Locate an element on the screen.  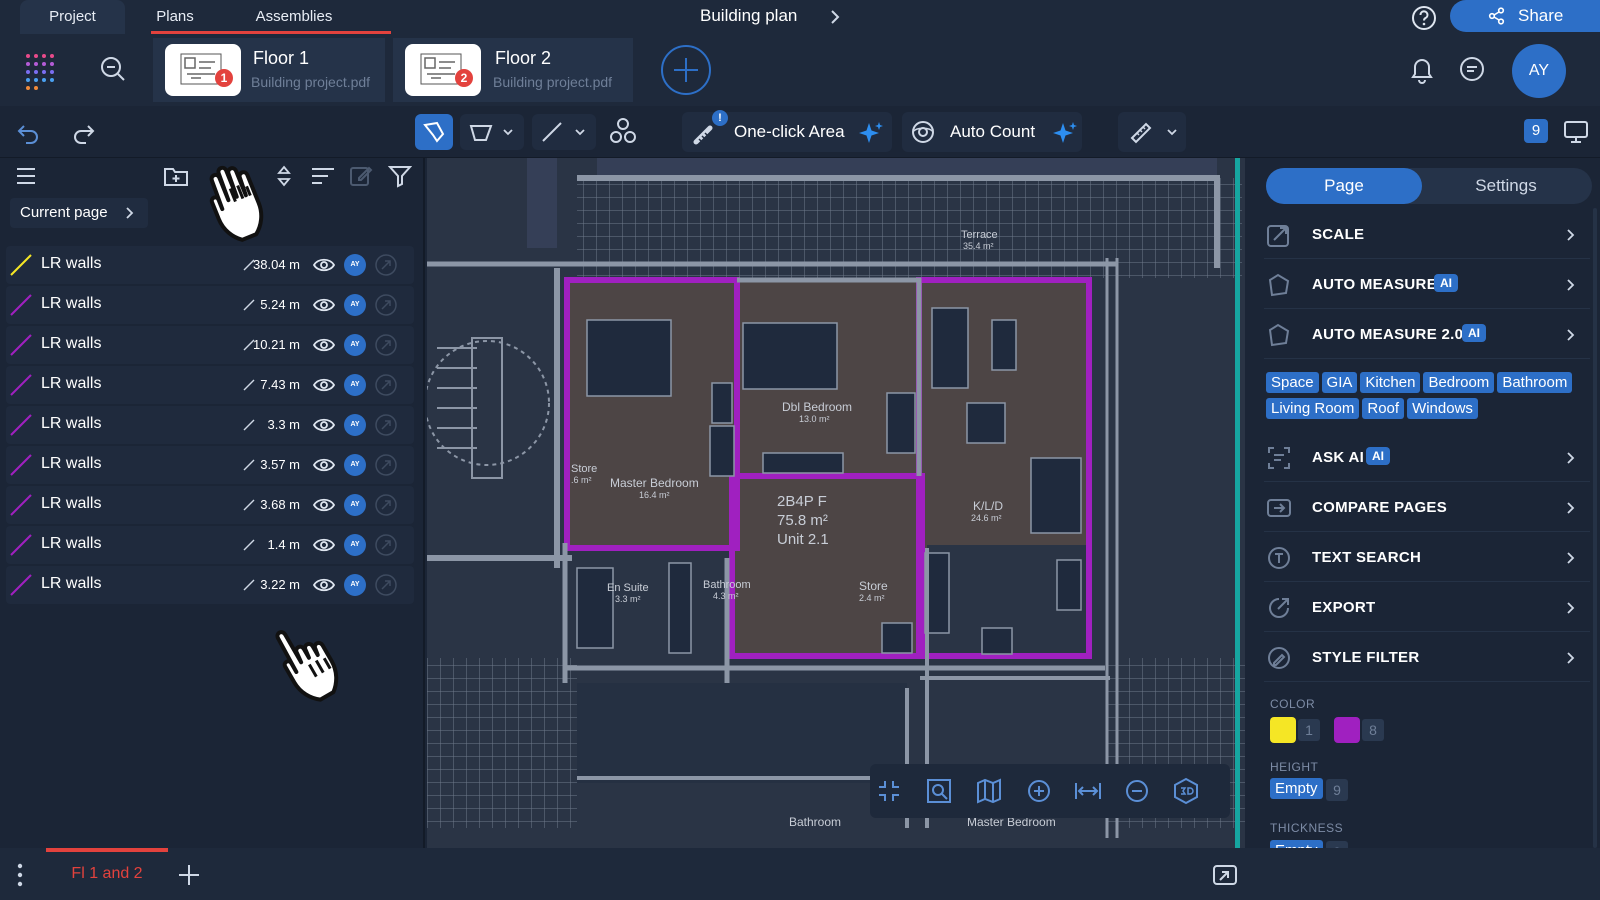
tab-settings: Settings is located at coordinates (1506, 186).